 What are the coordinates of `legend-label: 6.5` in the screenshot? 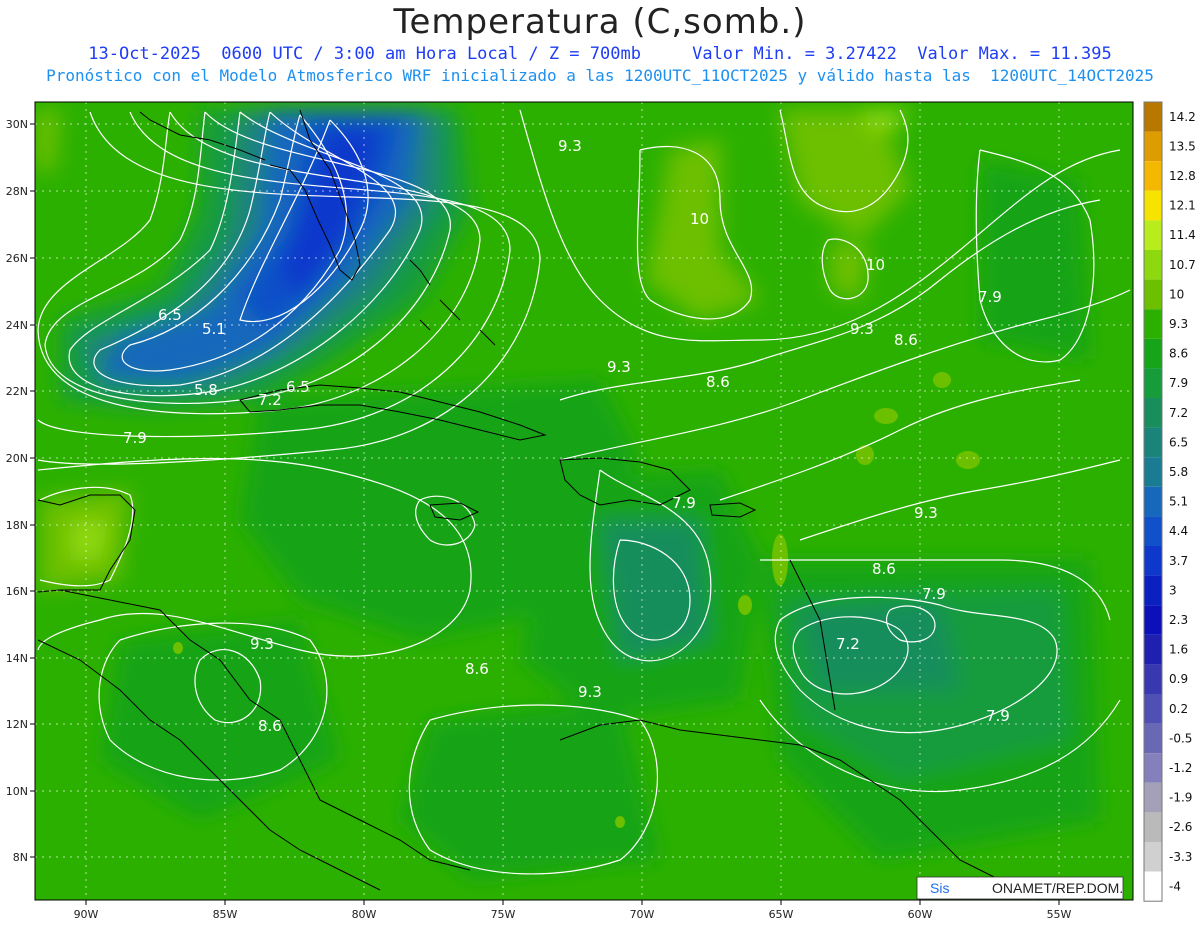 It's located at (1178, 442).